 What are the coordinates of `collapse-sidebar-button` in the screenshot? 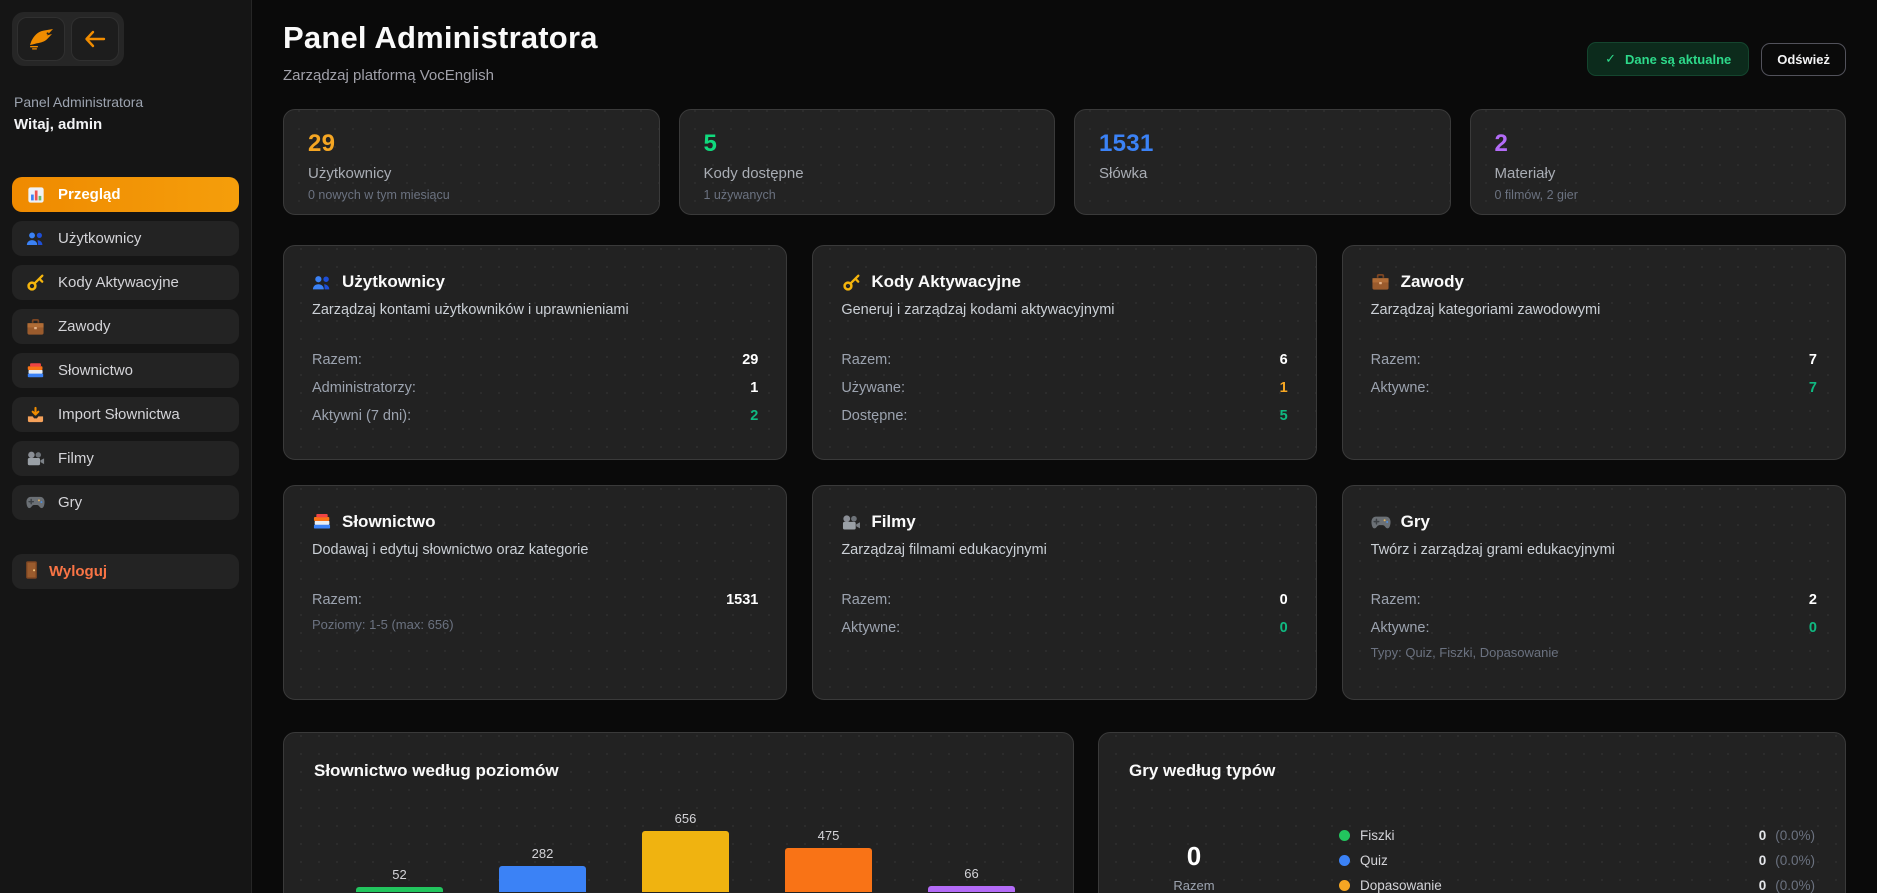 It's located at (95, 39).